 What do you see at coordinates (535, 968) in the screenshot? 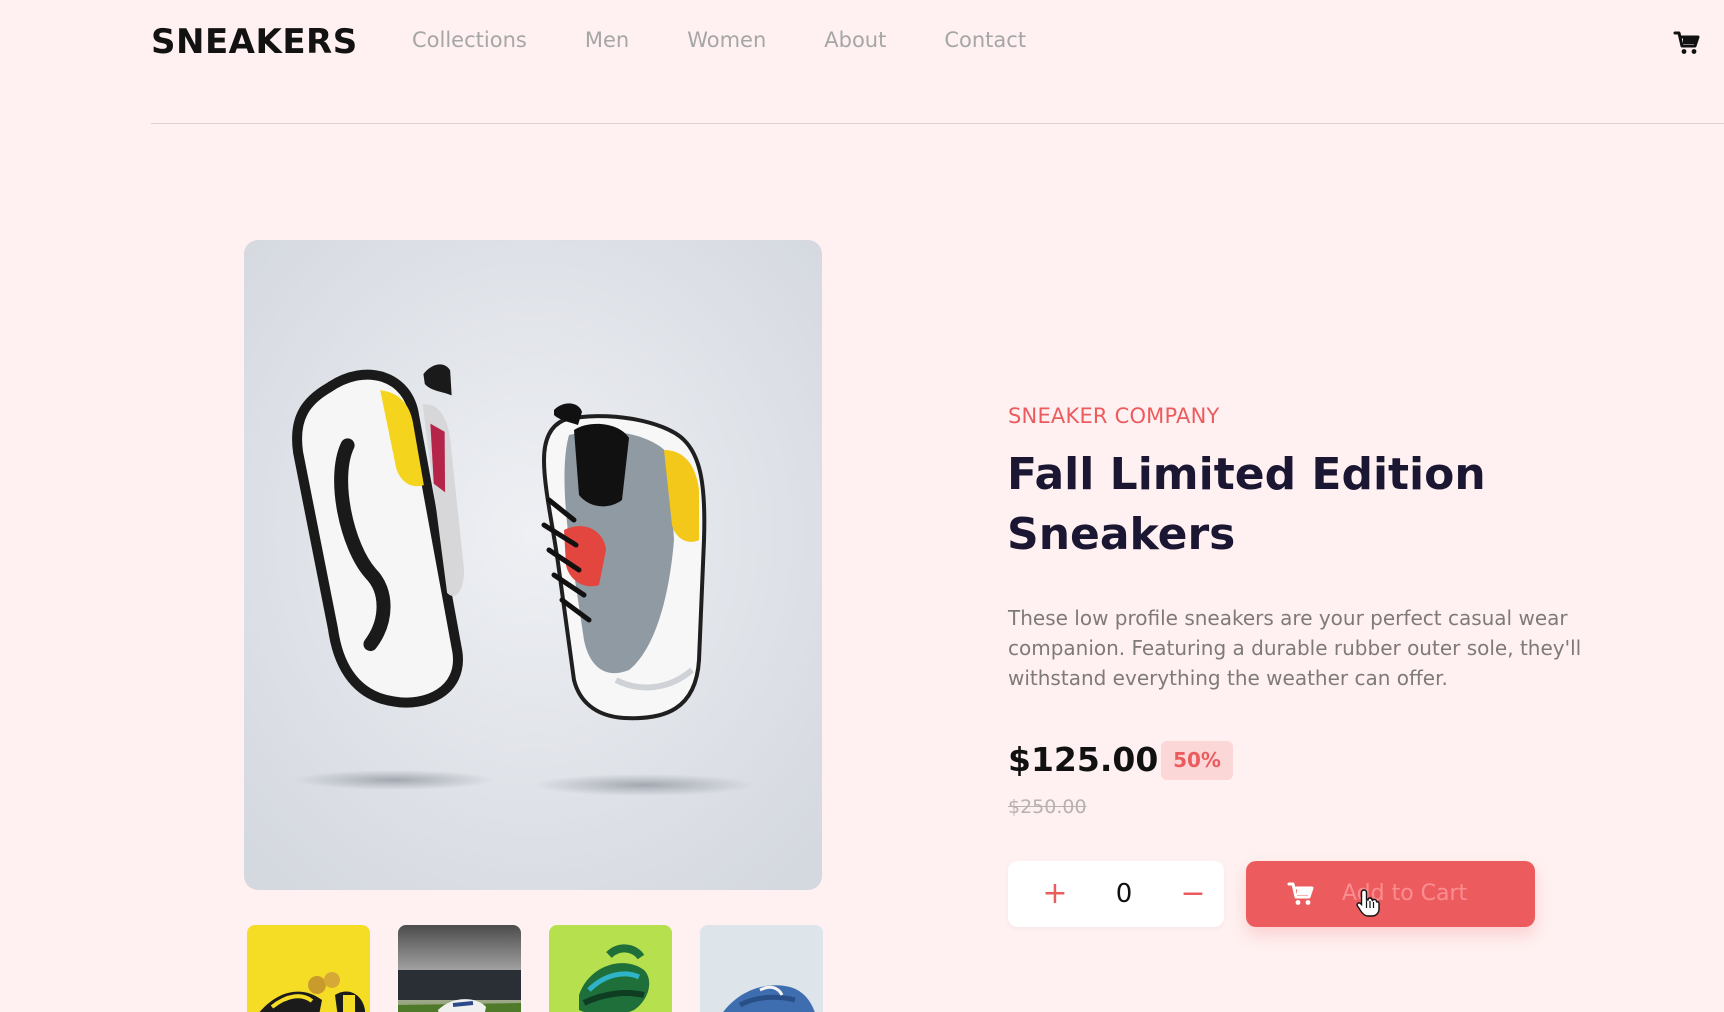
I see `thumbnail-strip` at bounding box center [535, 968].